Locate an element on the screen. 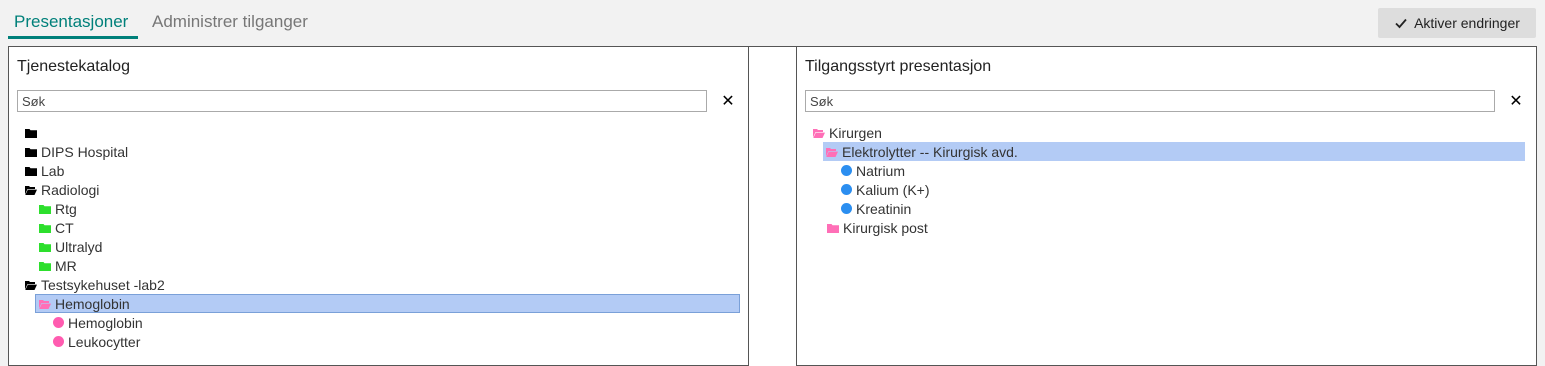 The width and height of the screenshot is (1545, 366). tree-node: Natrium is located at coordinates (873, 170).